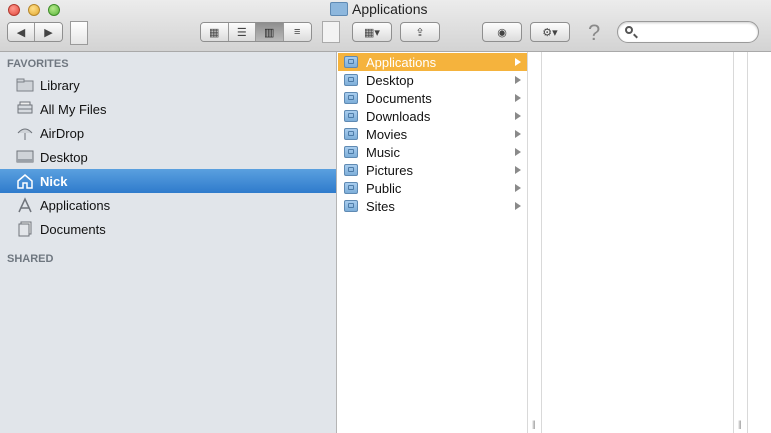 Image resolution: width=771 pixels, height=433 pixels. Describe the element at coordinates (30, 259) in the screenshot. I see `sidebar-section-shared: SHARED` at that location.